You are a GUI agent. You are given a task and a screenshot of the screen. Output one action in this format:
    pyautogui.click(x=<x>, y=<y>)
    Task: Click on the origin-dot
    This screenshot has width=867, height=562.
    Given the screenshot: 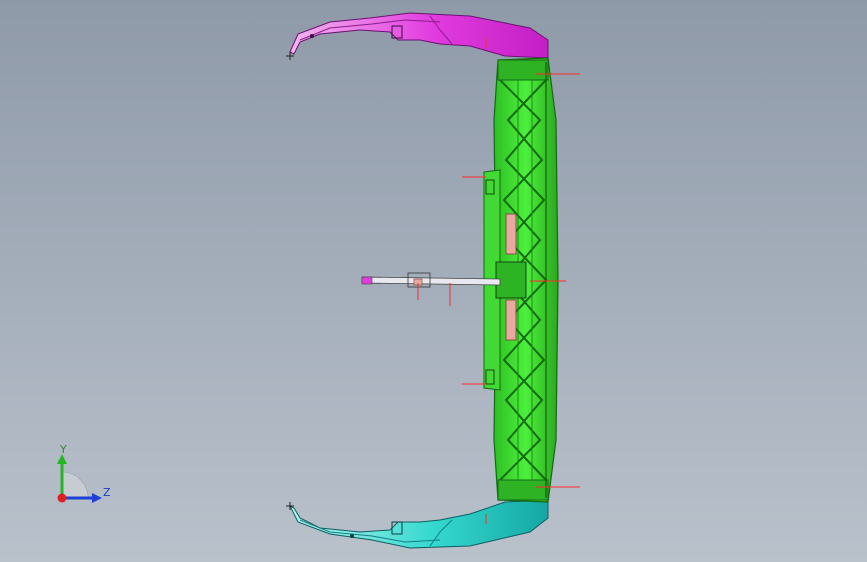 What is the action you would take?
    pyautogui.click(x=62, y=498)
    